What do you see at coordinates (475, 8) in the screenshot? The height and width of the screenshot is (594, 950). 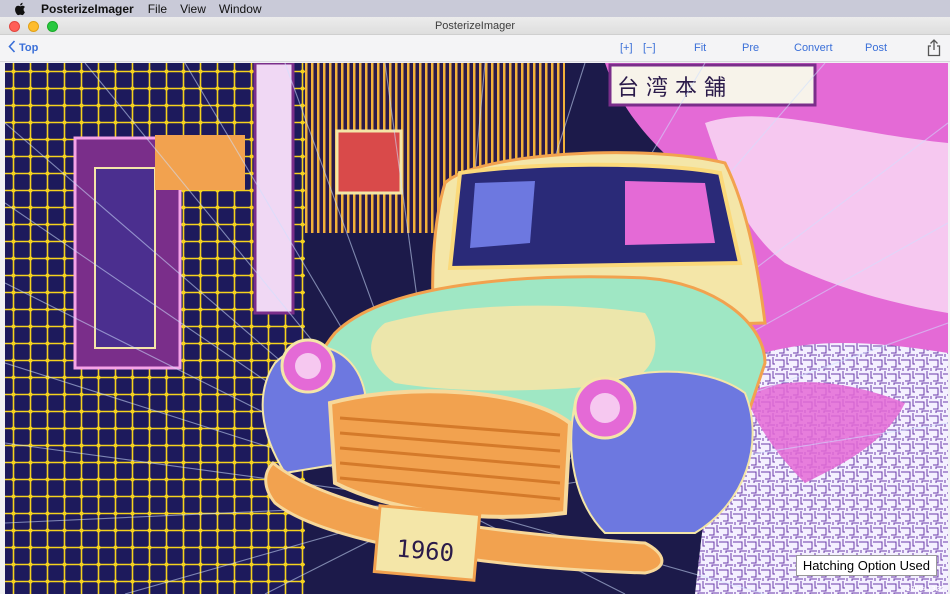 I see `menu-bar: PosterizeImager File View Window` at bounding box center [475, 8].